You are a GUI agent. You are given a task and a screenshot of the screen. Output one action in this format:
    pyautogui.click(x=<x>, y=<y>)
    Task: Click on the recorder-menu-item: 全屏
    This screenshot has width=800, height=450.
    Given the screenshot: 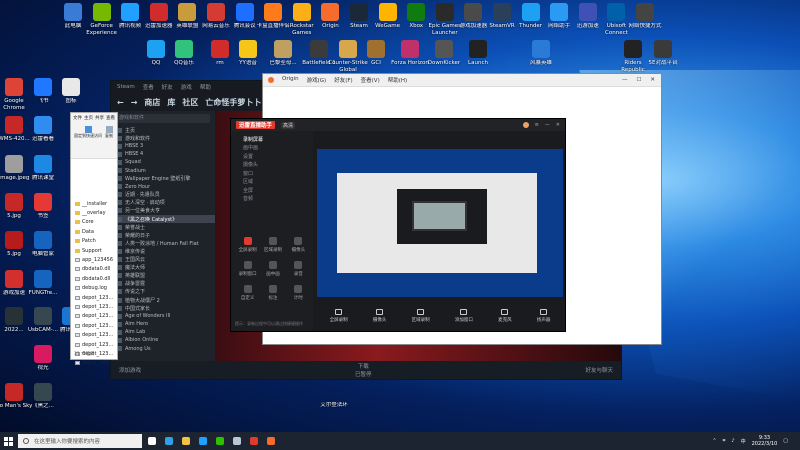 What is the action you would take?
    pyautogui.click(x=272, y=190)
    